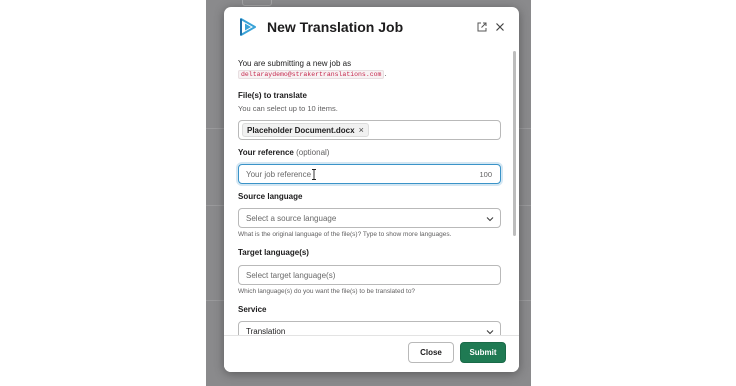 This screenshot has width=736, height=386. Describe the element at coordinates (313, 152) in the screenshot. I see `optional-tag: (optional)` at that location.